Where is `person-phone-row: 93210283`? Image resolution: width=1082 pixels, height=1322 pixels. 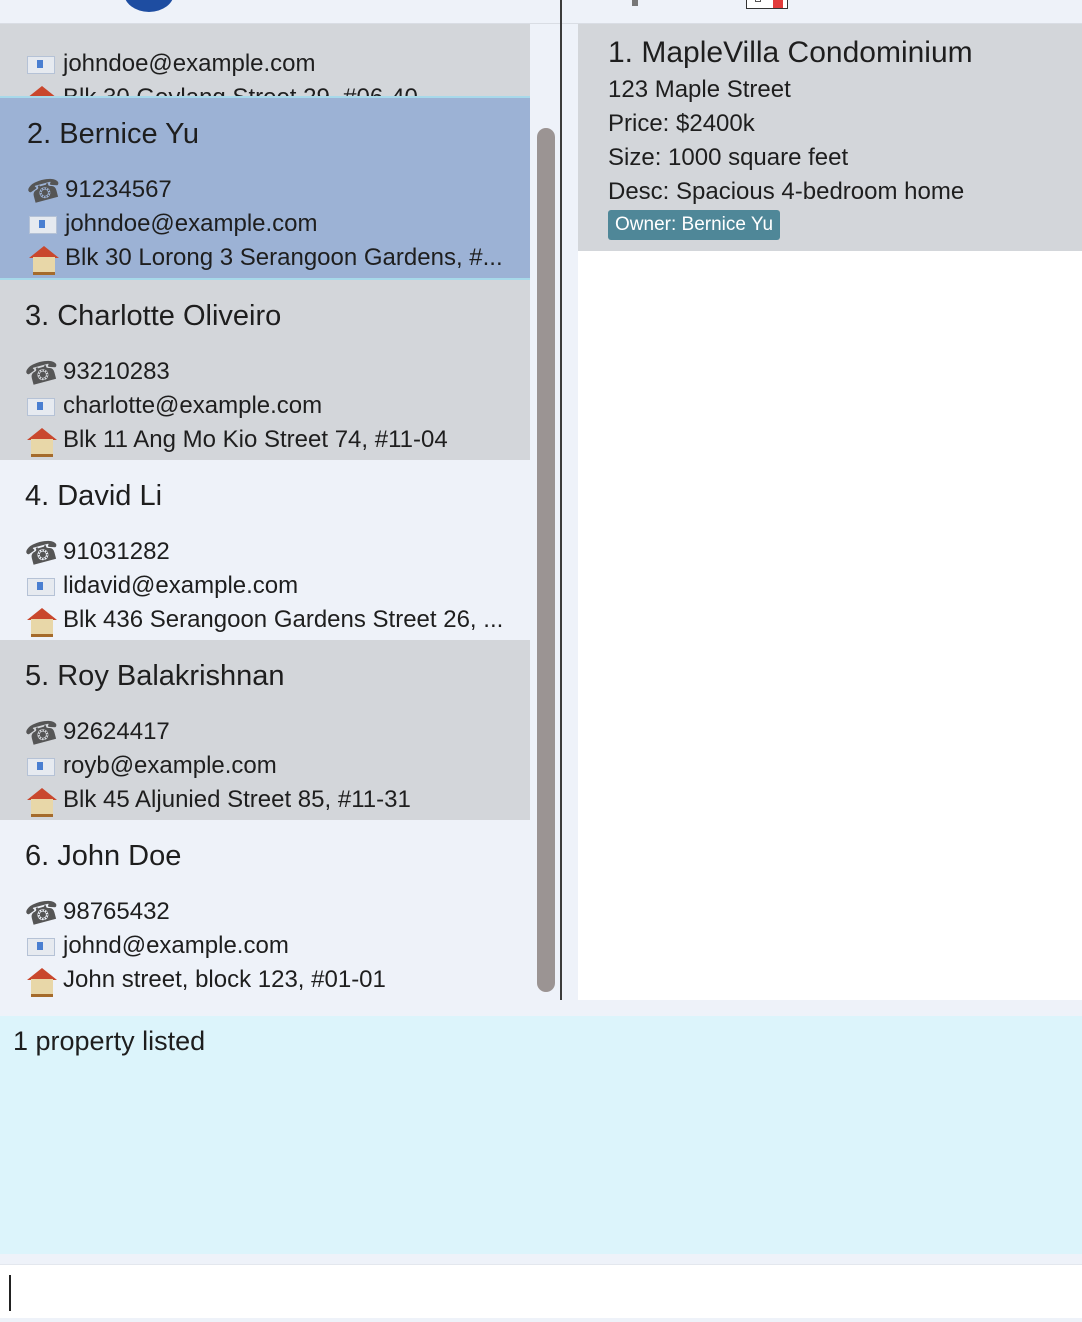 person-phone-row: 93210283 is located at coordinates (97, 372).